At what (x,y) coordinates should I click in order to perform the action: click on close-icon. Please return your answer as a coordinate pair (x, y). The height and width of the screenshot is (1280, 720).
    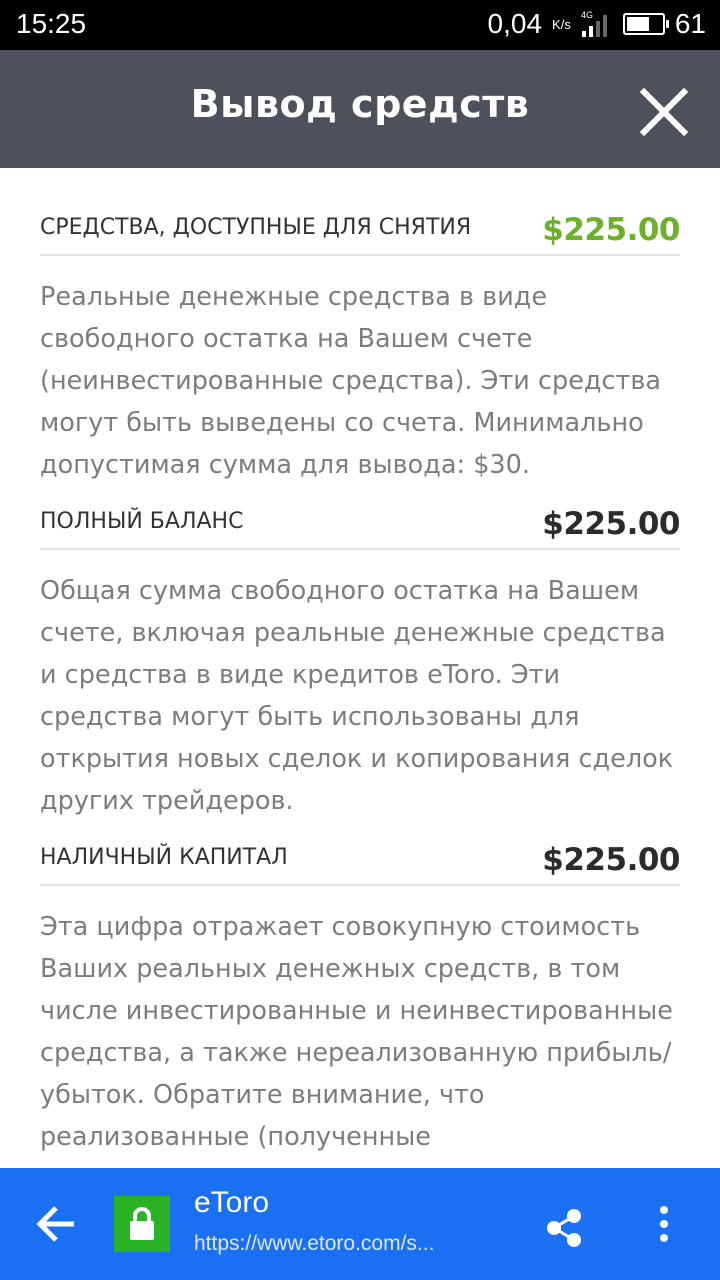
    Looking at the image, I should click on (664, 112).